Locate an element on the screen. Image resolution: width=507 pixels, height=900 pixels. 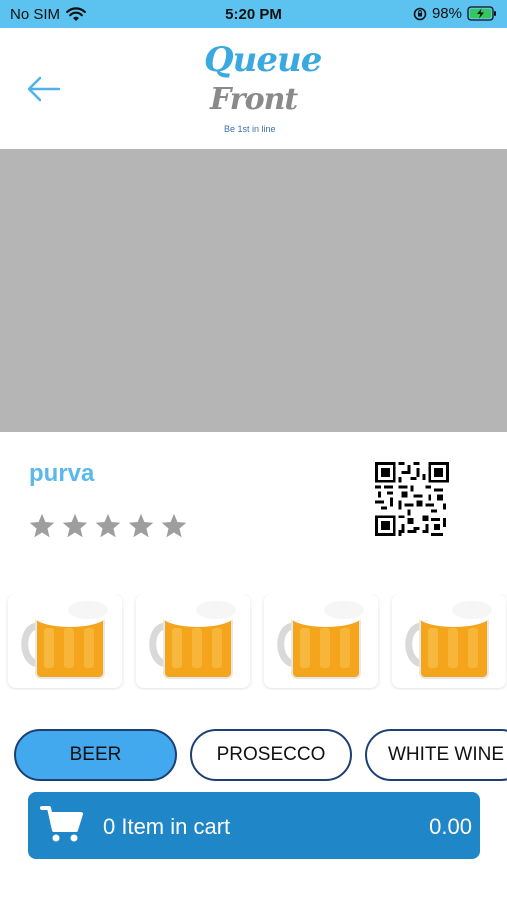
queuefront-logo: Queue Front Be 1st in line is located at coordinates (261, 90).